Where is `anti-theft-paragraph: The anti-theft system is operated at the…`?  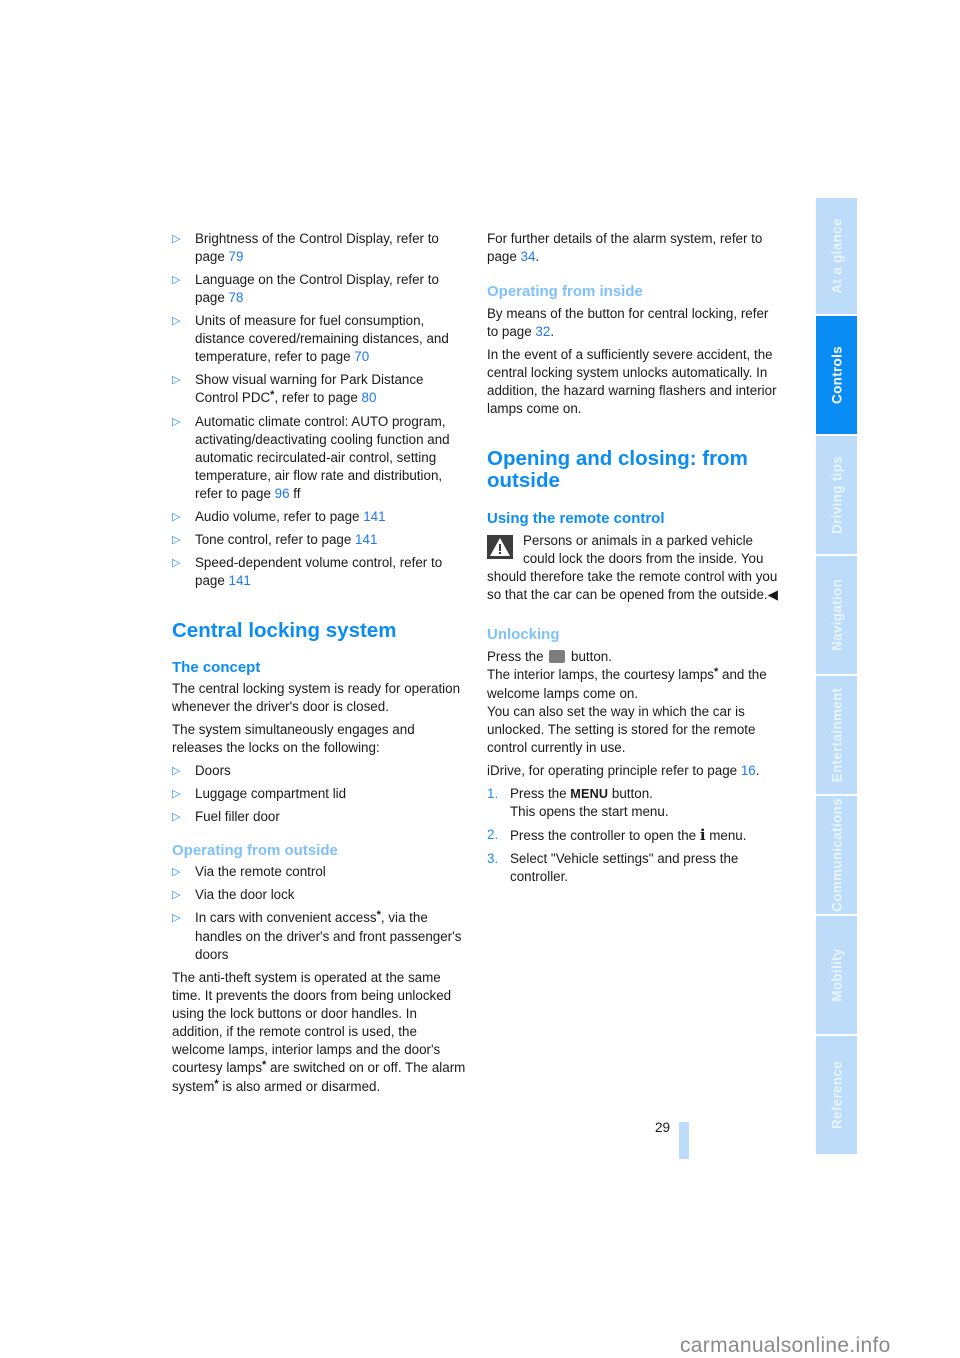
anti-theft-paragraph: The anti-theft system is operated at the… is located at coordinates (319, 1032).